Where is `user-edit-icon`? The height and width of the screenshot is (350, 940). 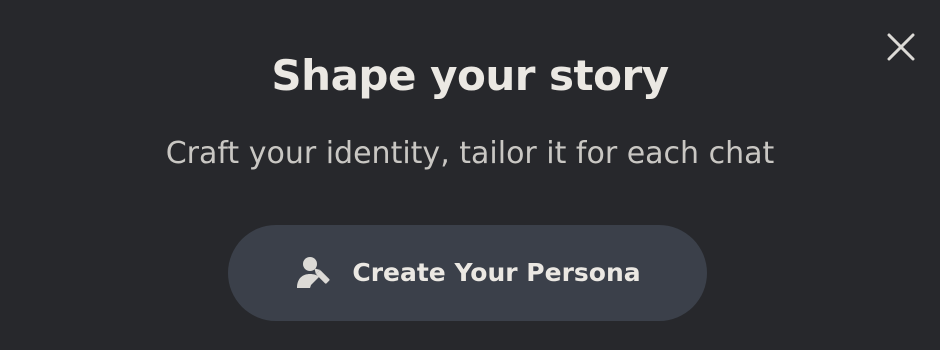
user-edit-icon is located at coordinates (314, 273).